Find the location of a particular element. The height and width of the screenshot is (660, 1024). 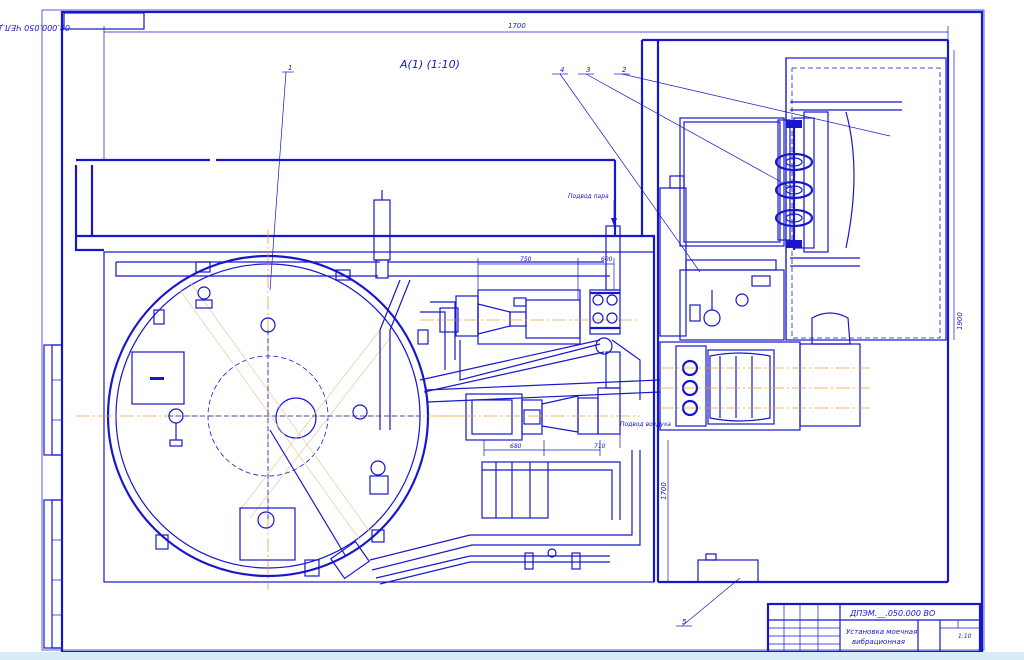

rotated-stamp-text: 08.000.050 ЧЕЛ.Д is located at coordinates (35, 27).